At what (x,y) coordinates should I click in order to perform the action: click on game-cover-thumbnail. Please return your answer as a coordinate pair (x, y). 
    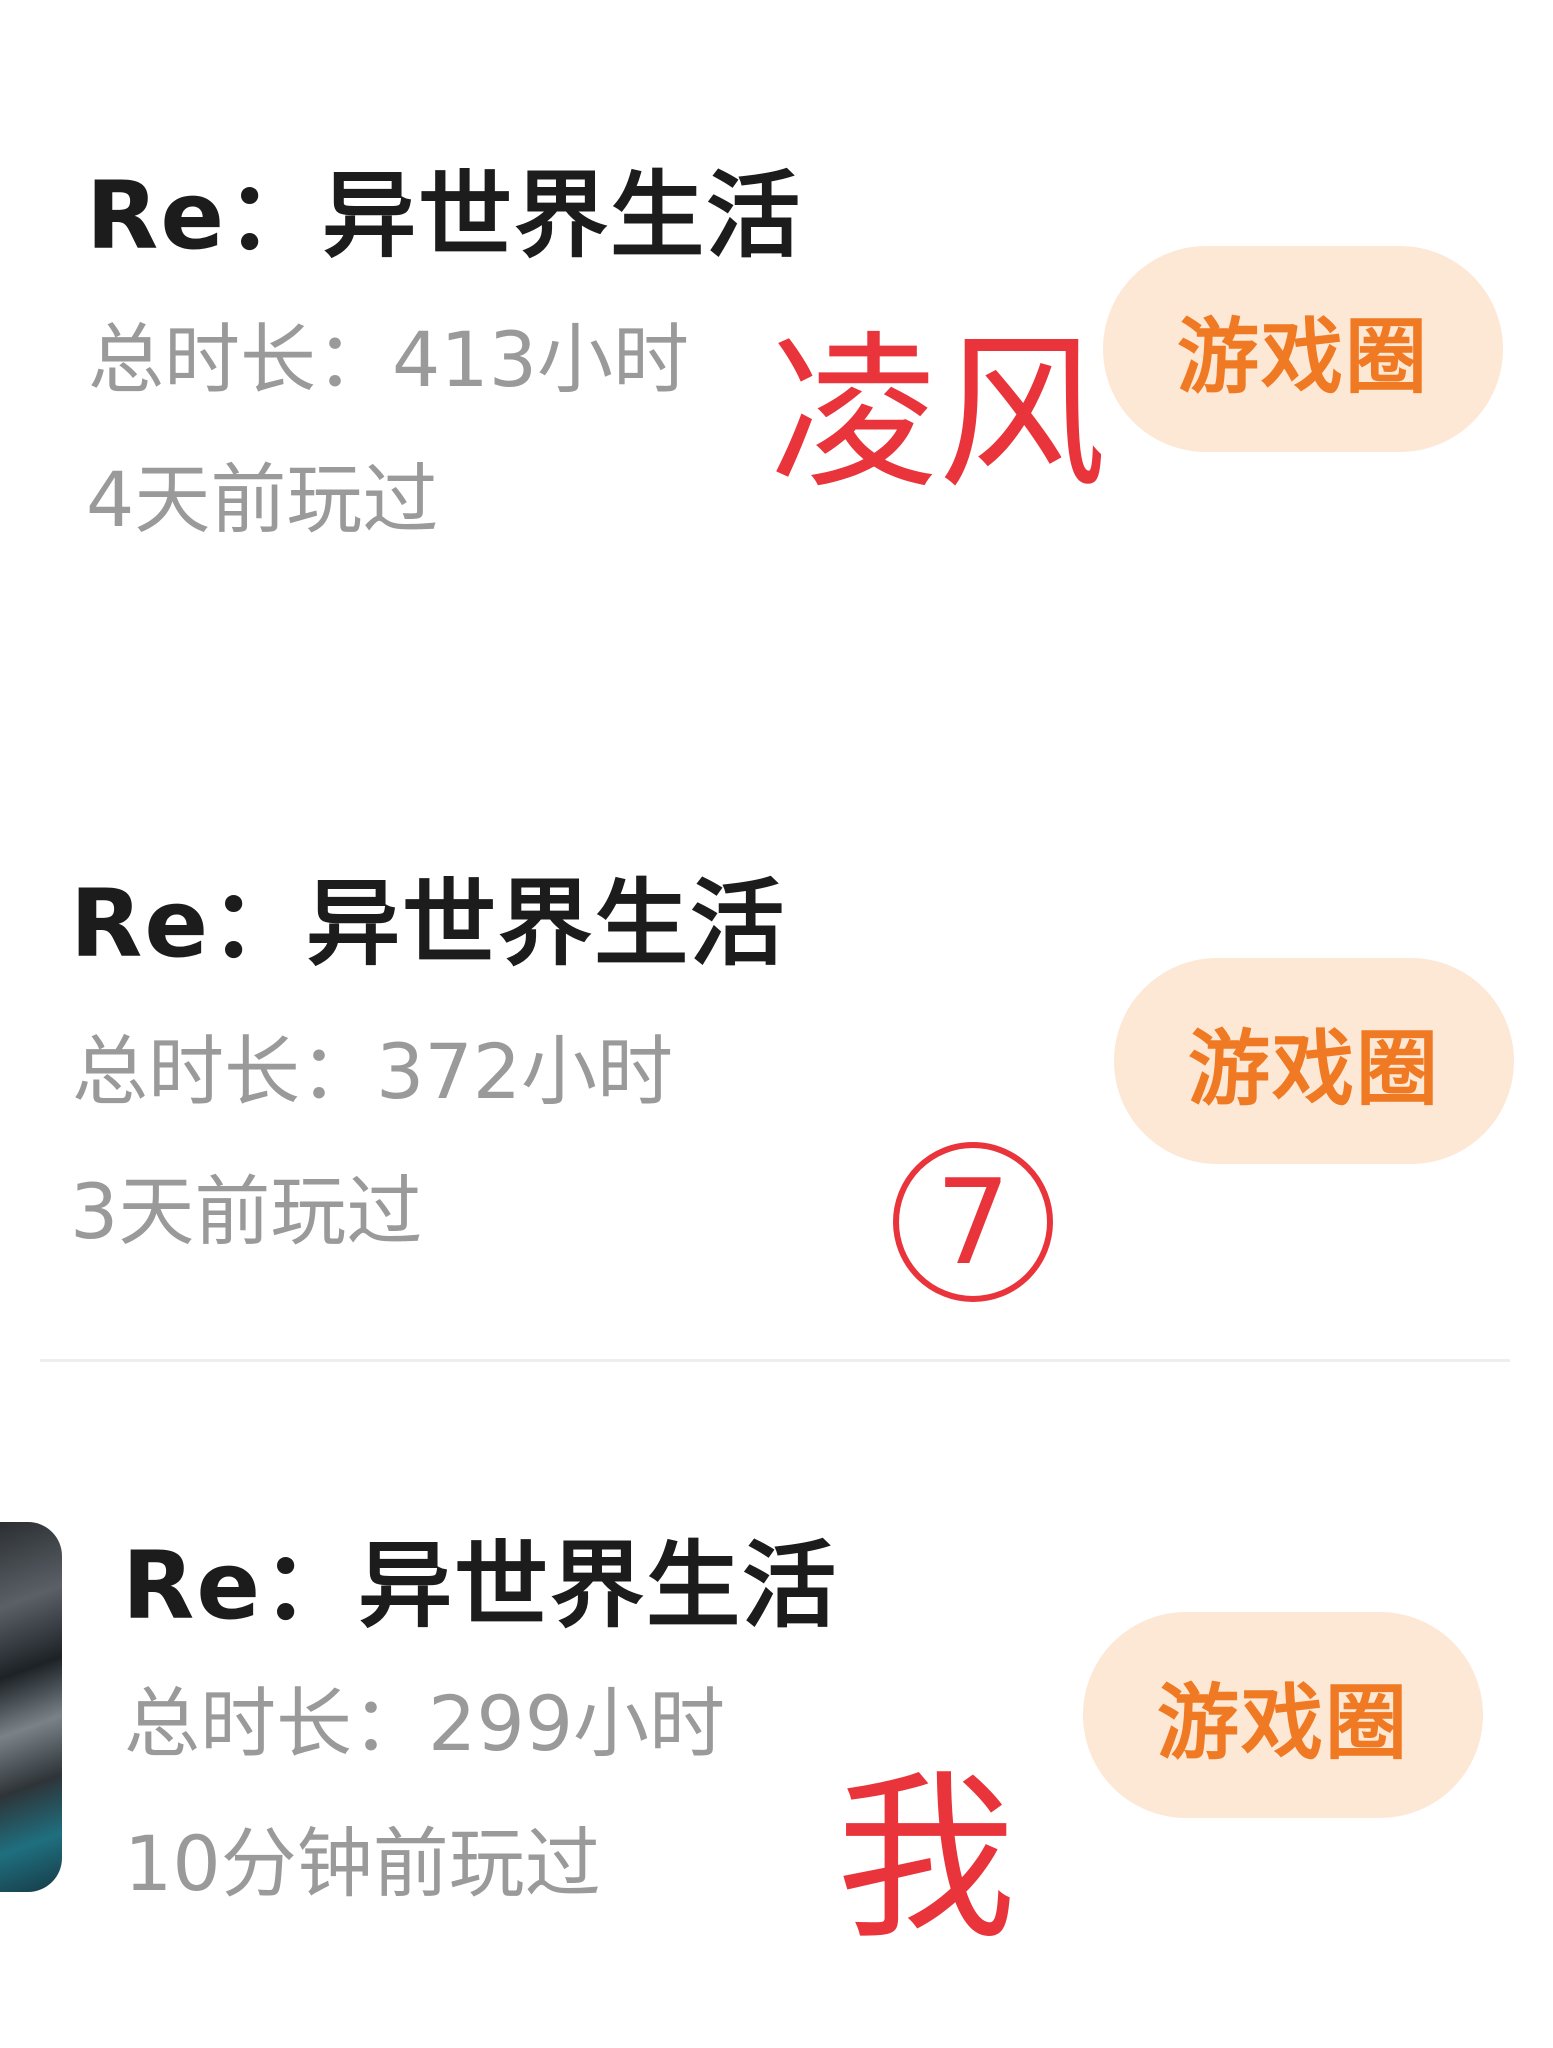
    Looking at the image, I should click on (31, 1707).